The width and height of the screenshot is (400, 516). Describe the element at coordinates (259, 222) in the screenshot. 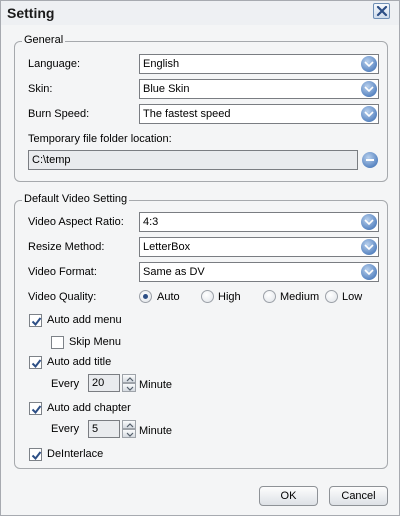

I see `aspect-ratio-select: 4:3` at that location.